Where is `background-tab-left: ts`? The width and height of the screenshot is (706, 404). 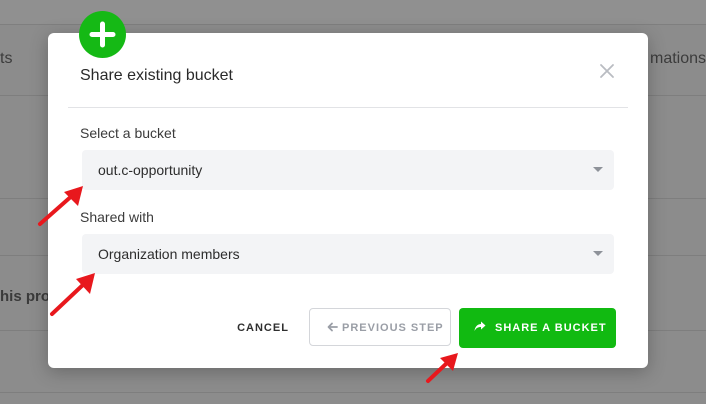 background-tab-left: ts is located at coordinates (6, 58).